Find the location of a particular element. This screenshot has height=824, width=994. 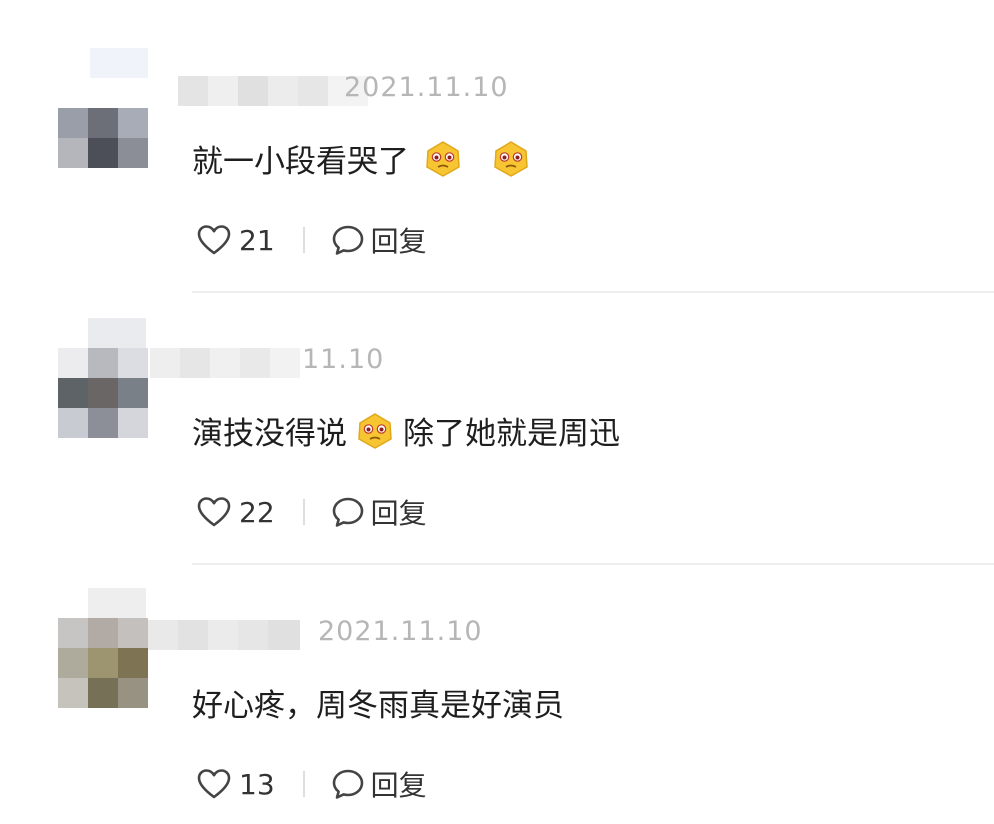

comment-actions: 21 回复 is located at coordinates (312, 240).